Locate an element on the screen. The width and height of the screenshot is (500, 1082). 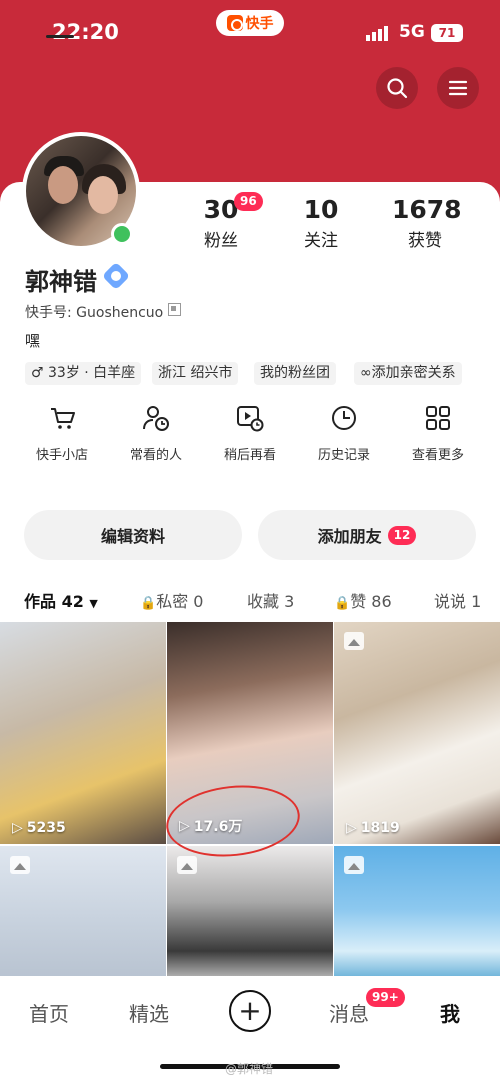
watermark: @郭神错 is located at coordinates (249, 1069).